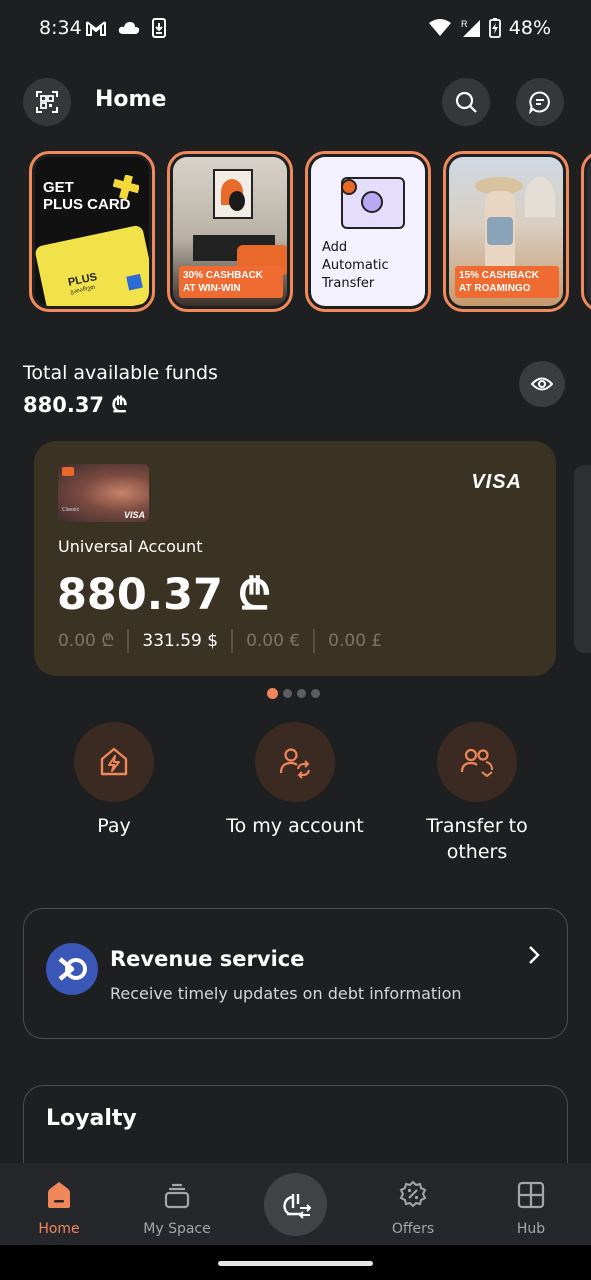  I want to click on story-automatic-transfer-image: Add Automatic Transfer, so click(368, 231).